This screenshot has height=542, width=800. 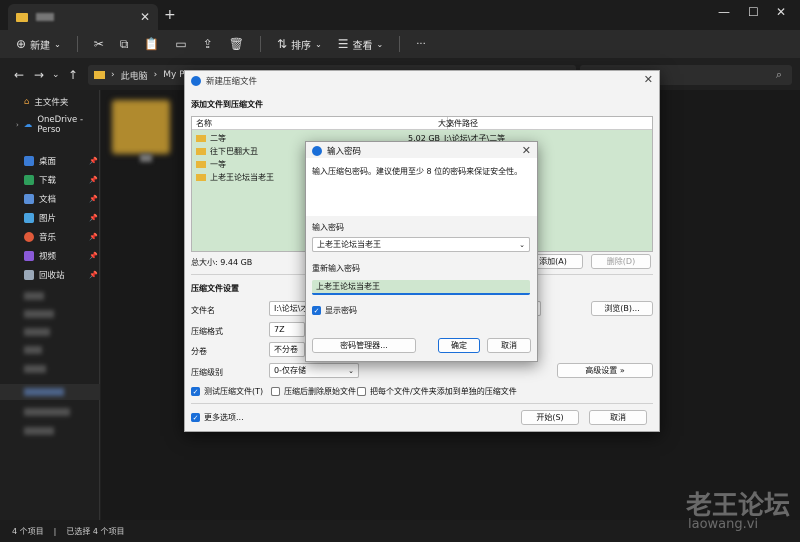 I want to click on delete-source-checkbox: 压缩后删除原始文件, so click(x=313, y=391).